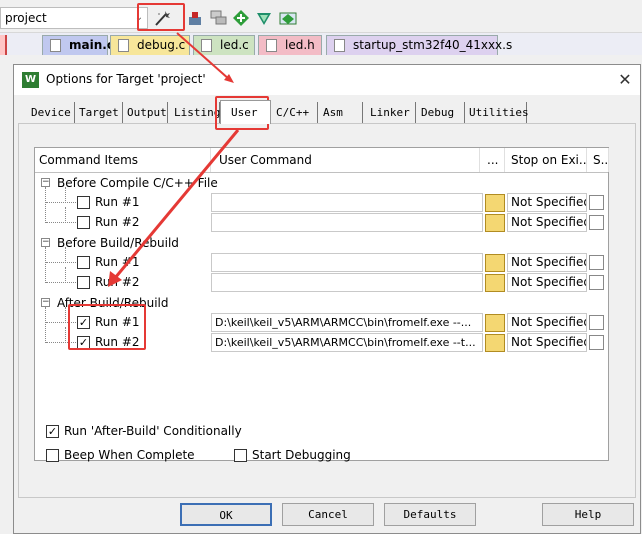 The image size is (642, 534). Describe the element at coordinates (245, 112) in the screenshot. I see `tab-user: User` at that location.